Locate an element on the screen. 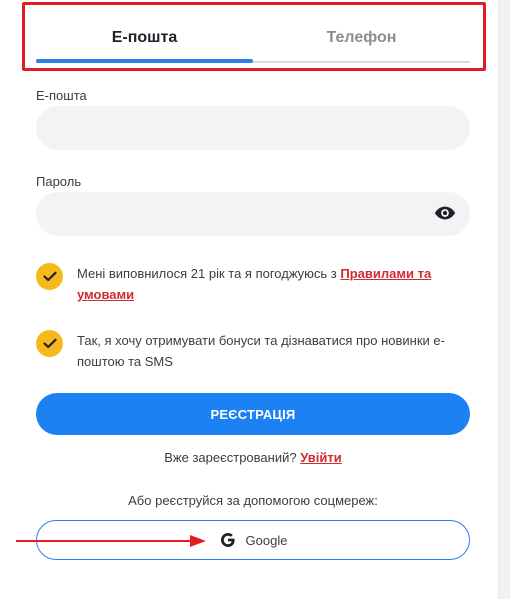  annotation-arrow is located at coordinates (111, 541).